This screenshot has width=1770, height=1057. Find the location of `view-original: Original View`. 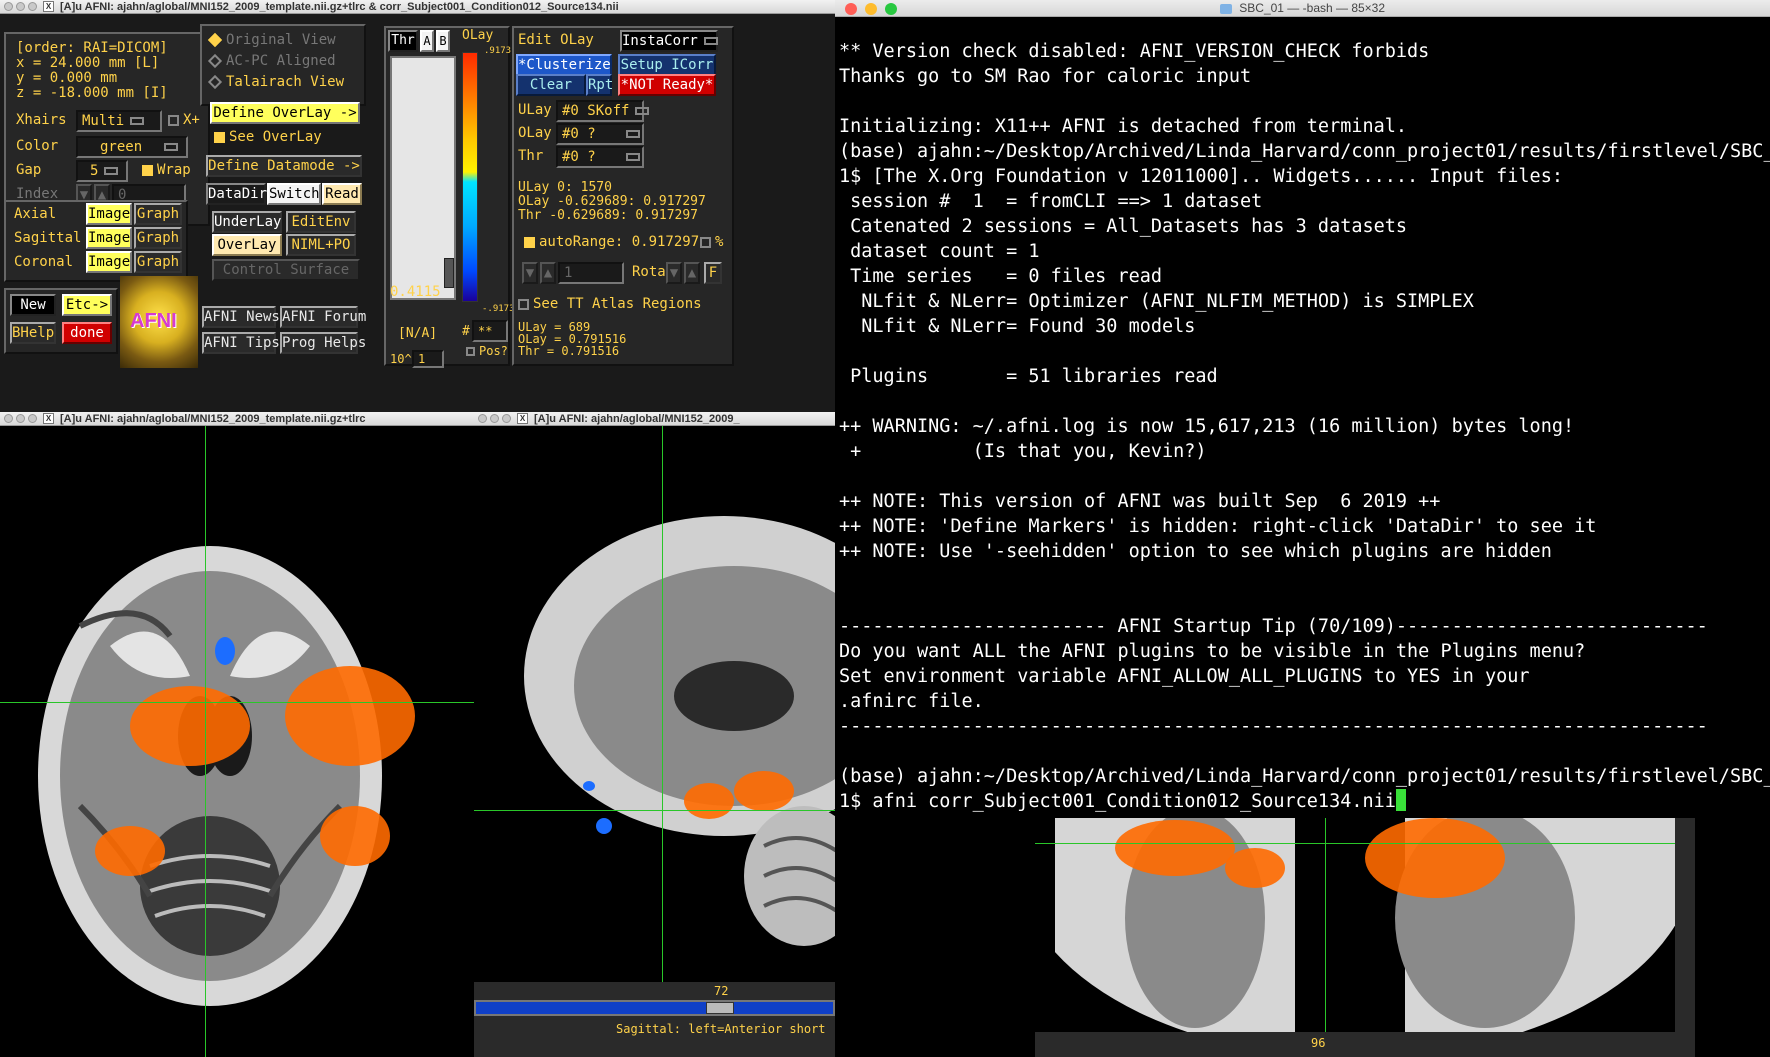

view-original: Original View is located at coordinates (271, 40).